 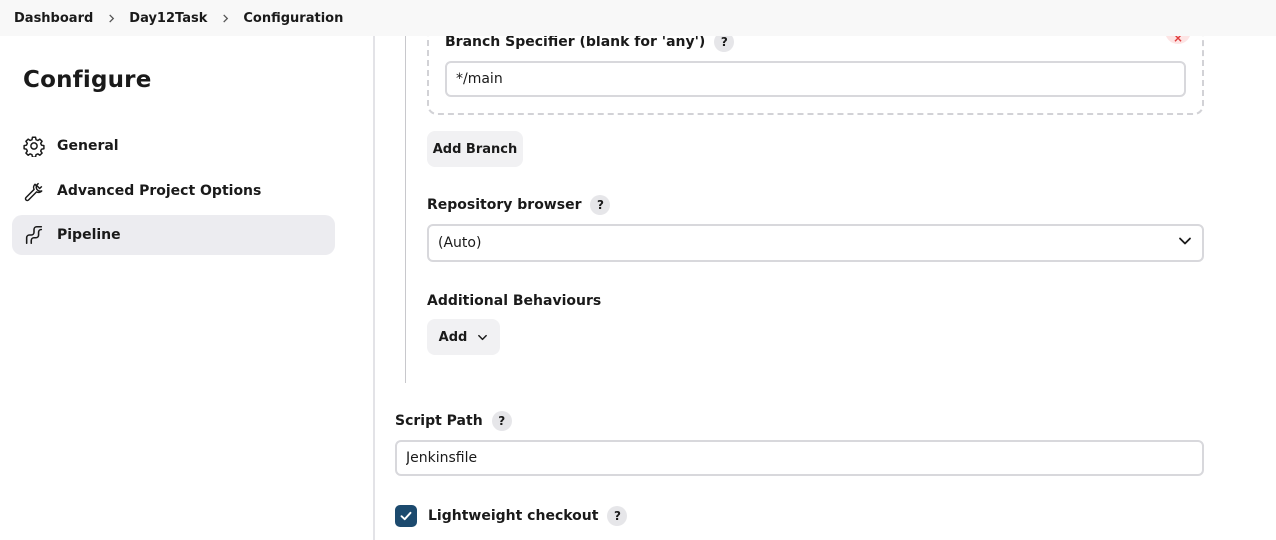 I want to click on page-title: Configure, so click(x=87, y=80).